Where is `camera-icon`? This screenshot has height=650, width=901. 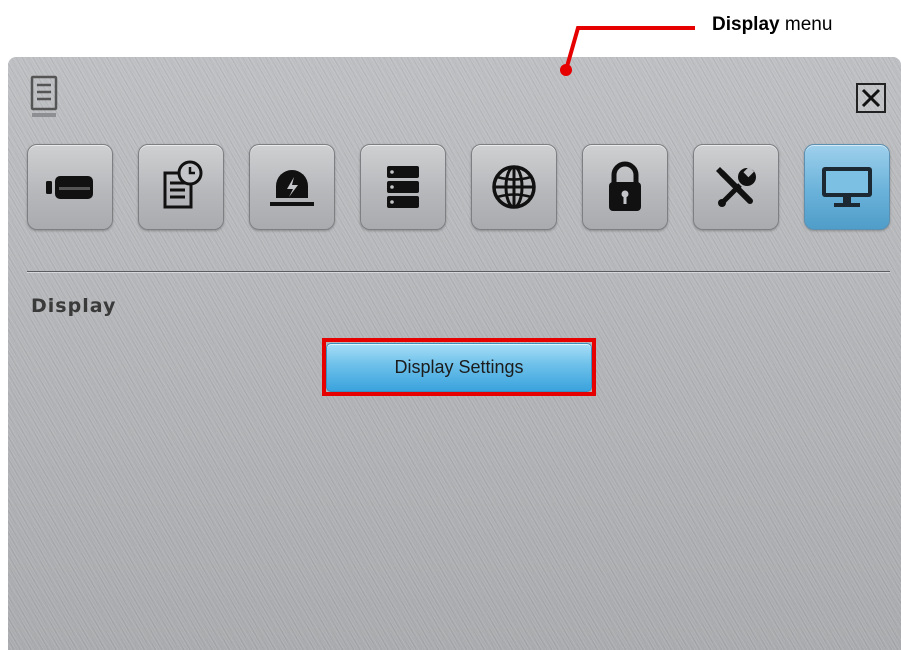 camera-icon is located at coordinates (69, 187).